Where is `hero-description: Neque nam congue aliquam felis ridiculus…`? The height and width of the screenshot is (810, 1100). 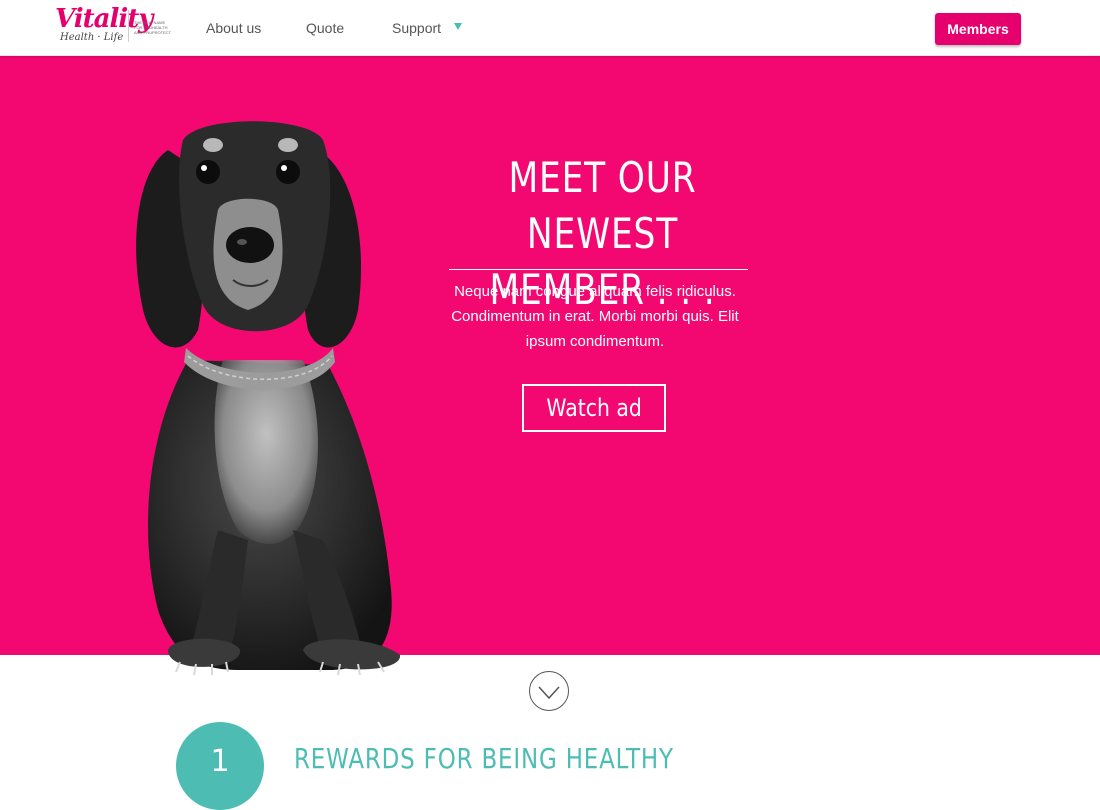
hero-description: Neque nam congue aliquam felis ridiculus… is located at coordinates (595, 316).